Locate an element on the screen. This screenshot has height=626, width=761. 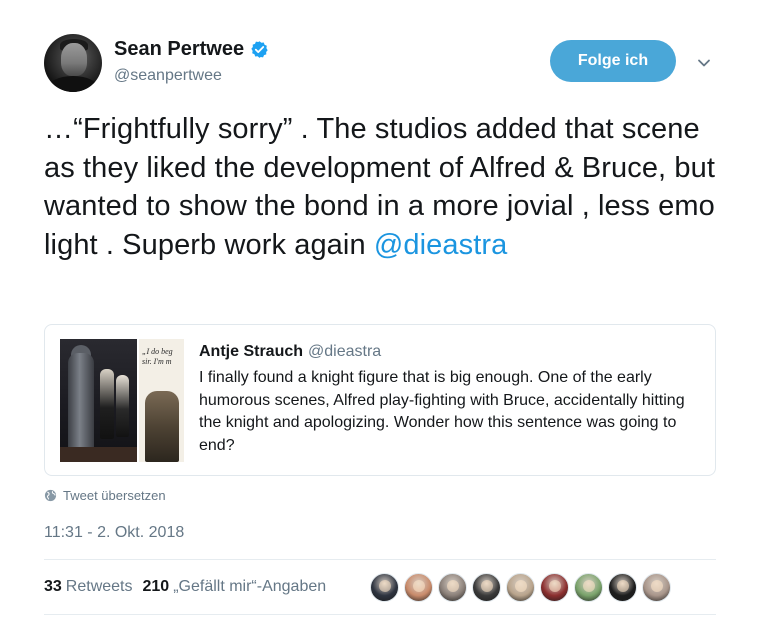
retweets-stat: 33 Retweets is located at coordinates (88, 587).